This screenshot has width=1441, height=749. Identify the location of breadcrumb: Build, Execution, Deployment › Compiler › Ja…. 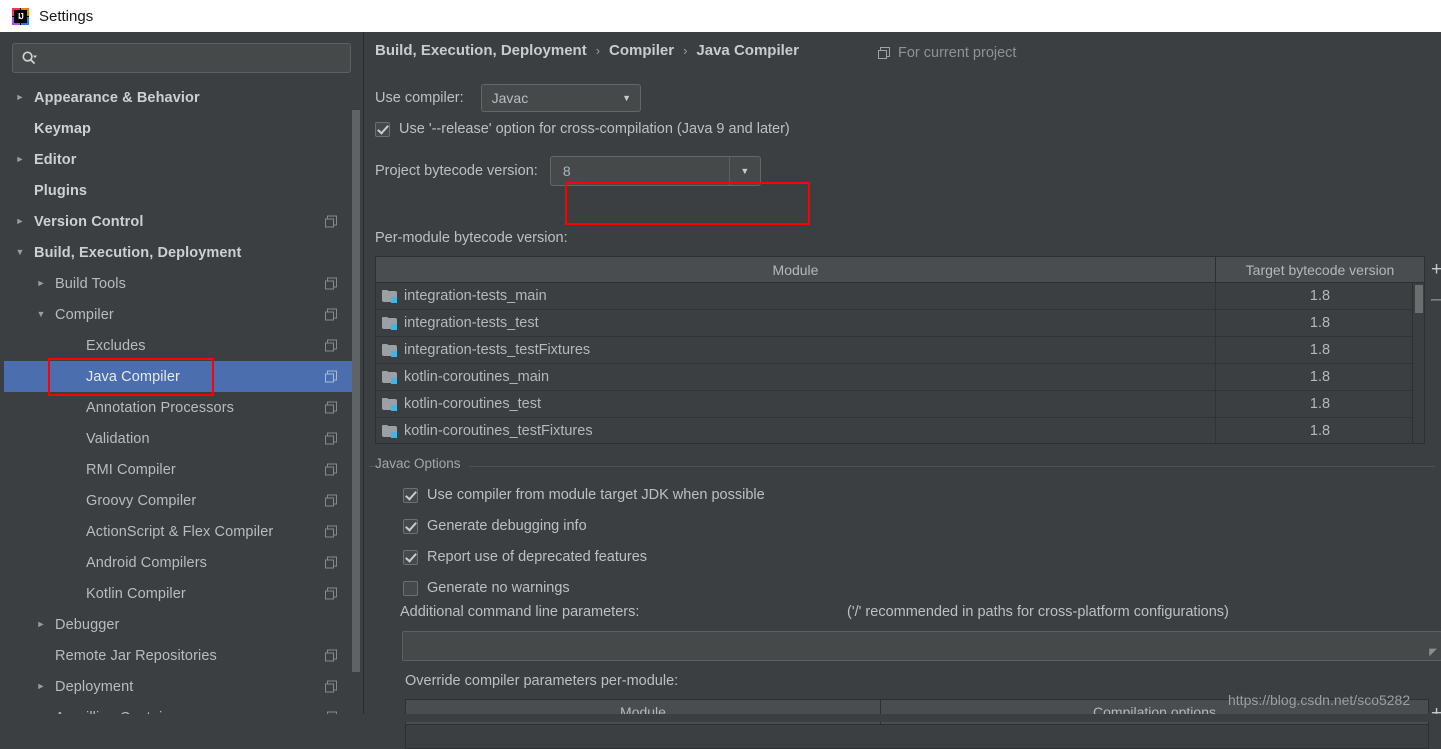
(587, 50).